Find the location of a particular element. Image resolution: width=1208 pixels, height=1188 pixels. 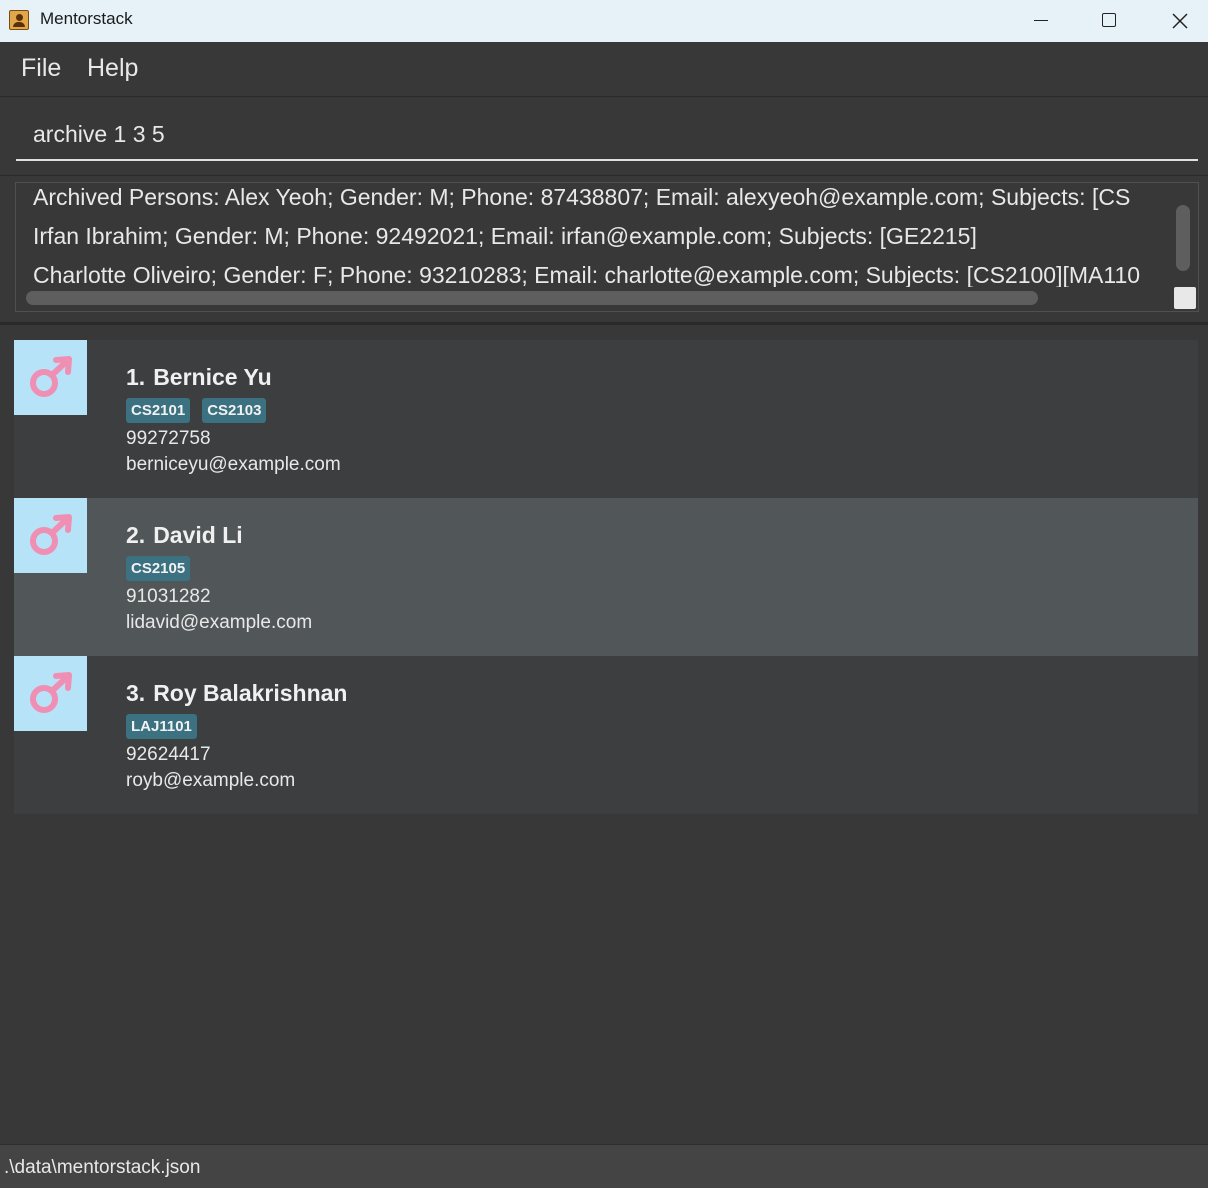

person-email: lidavid@example.com is located at coordinates (219, 622).